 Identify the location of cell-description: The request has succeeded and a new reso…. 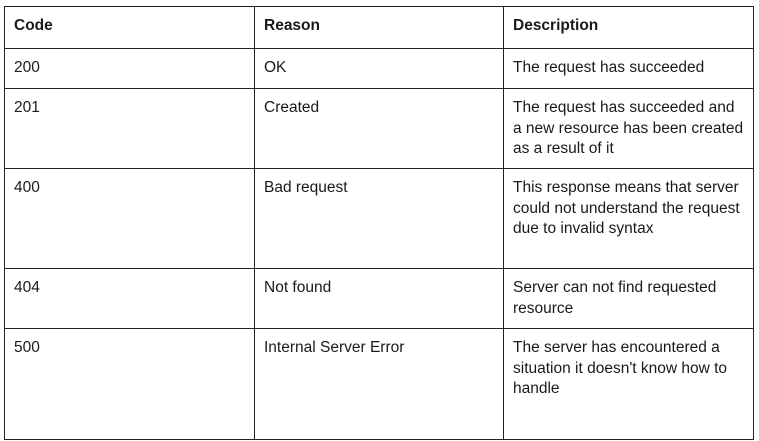
(628, 128).